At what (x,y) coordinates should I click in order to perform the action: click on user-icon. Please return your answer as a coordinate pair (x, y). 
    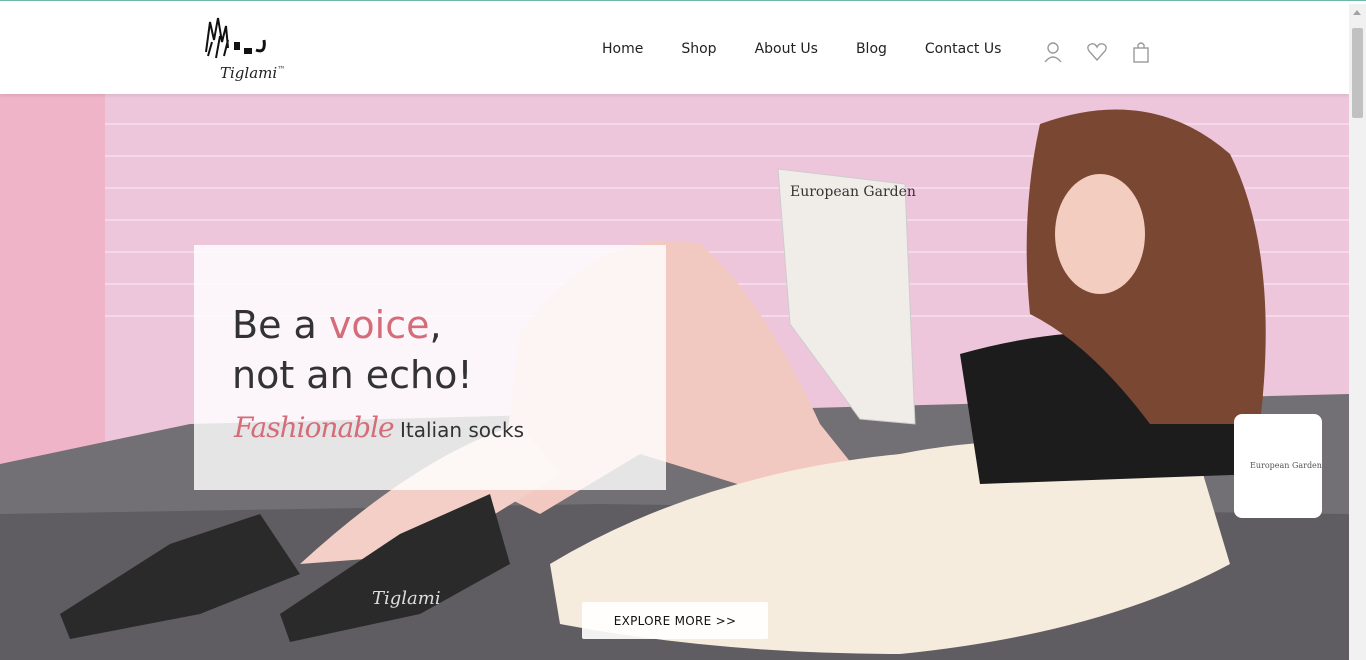
    Looking at the image, I should click on (1053, 52).